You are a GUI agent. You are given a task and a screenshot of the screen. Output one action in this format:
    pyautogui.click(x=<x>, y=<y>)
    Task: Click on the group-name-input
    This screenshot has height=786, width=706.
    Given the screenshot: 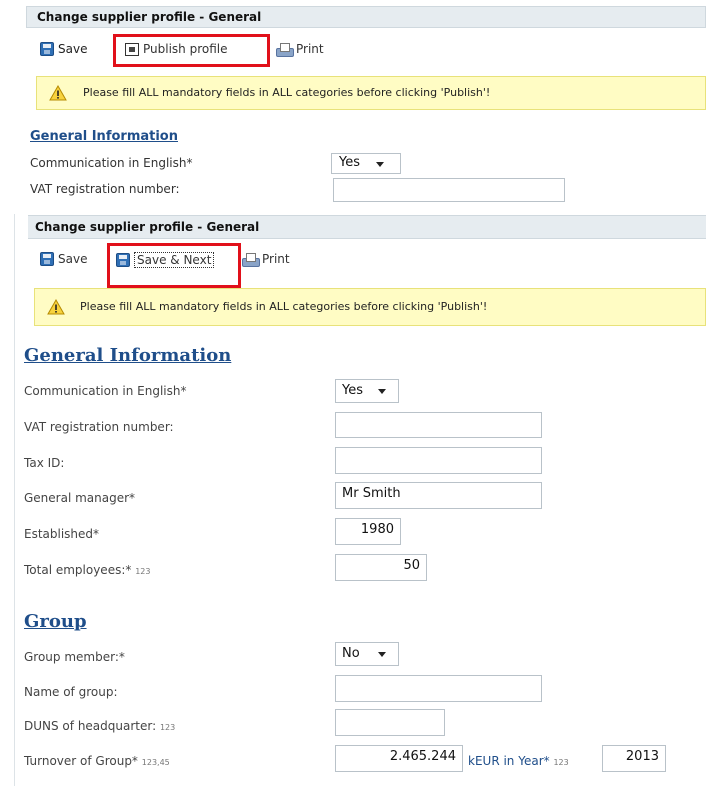 What is the action you would take?
    pyautogui.click(x=438, y=688)
    